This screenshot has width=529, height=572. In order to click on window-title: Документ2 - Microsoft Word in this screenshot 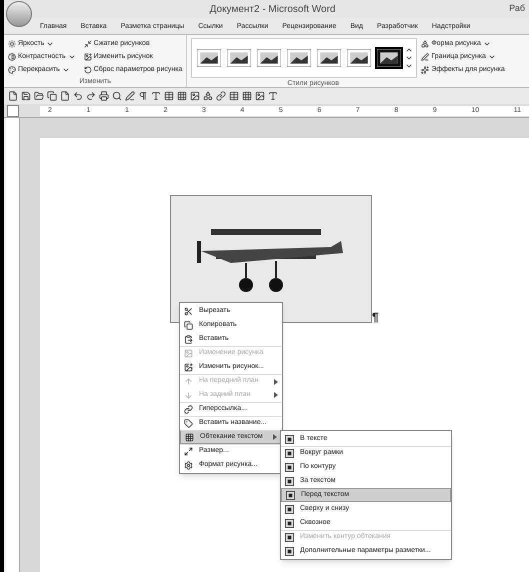, I will do `click(272, 9)`.